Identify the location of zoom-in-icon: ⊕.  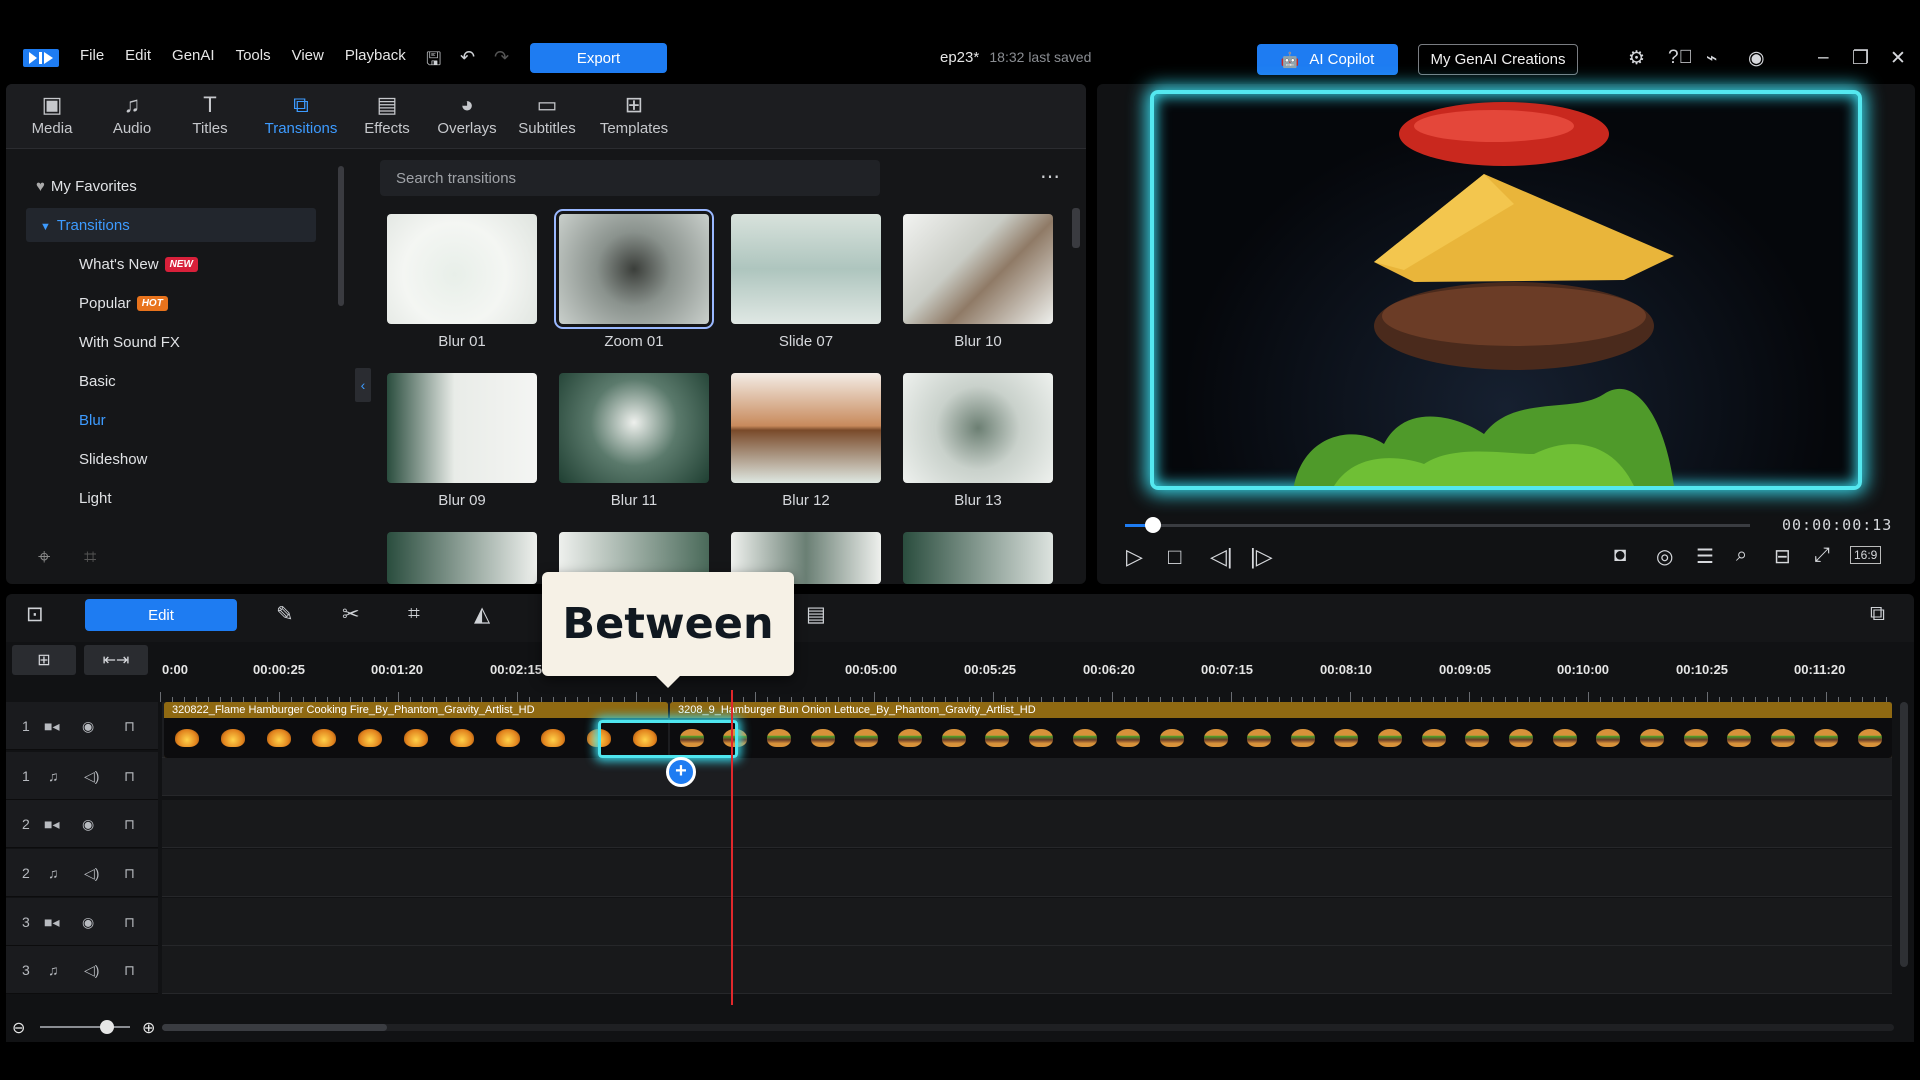
(148, 1028).